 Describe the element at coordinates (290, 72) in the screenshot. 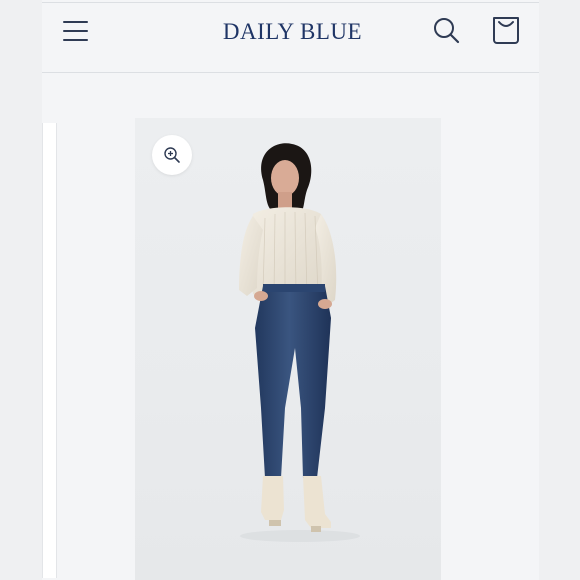

I see `header-divider-bottom` at that location.